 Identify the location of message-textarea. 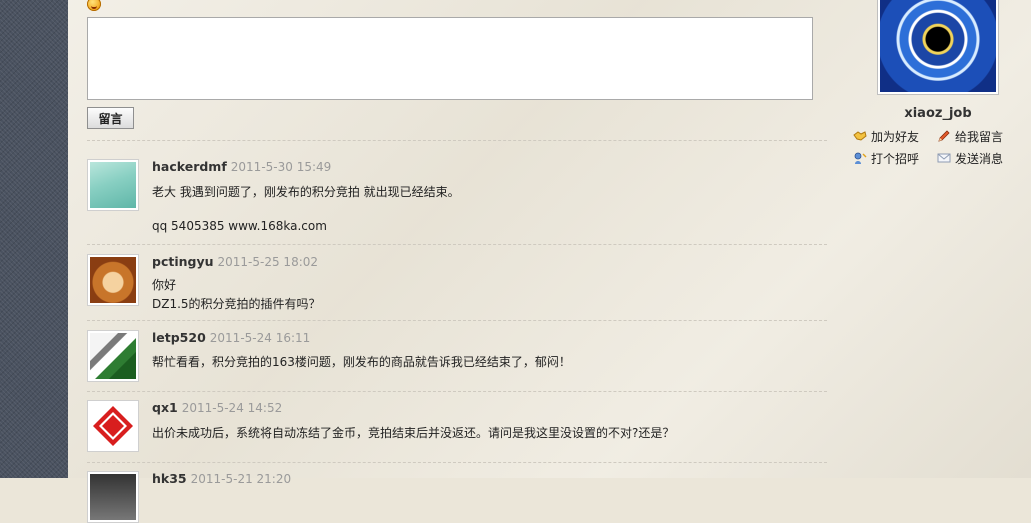
(450, 58).